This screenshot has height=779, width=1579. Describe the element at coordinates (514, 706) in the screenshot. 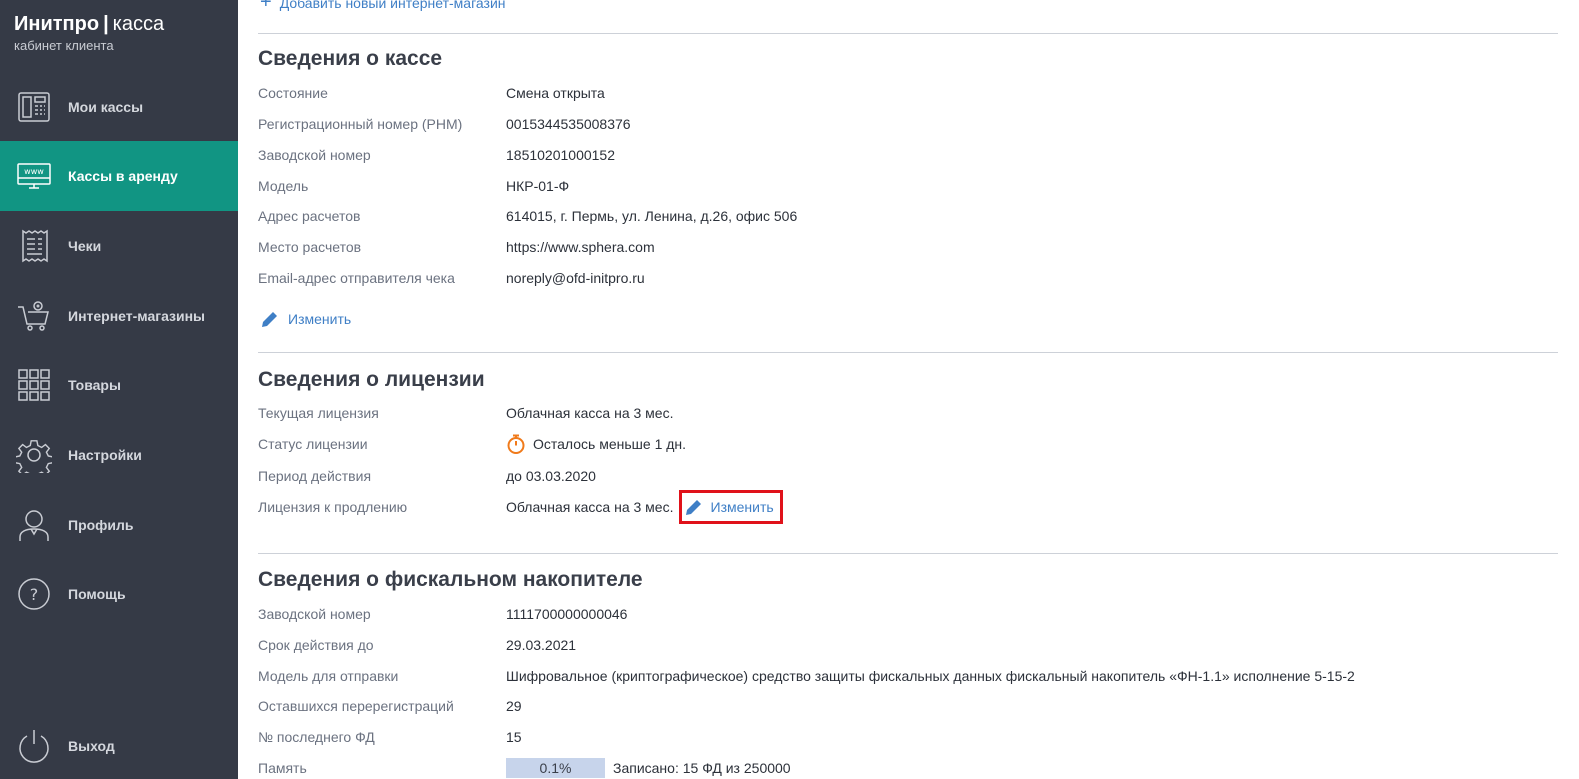

I see `row-value: 29` at that location.